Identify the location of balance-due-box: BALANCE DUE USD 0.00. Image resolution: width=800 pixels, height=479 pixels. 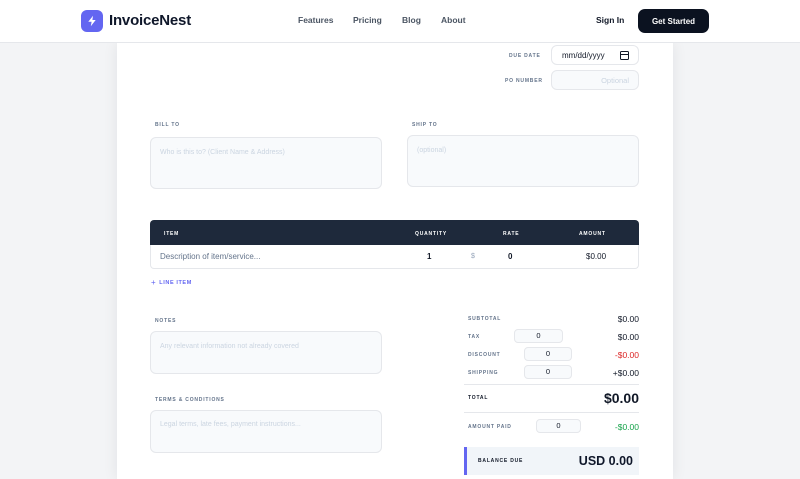
(551, 461).